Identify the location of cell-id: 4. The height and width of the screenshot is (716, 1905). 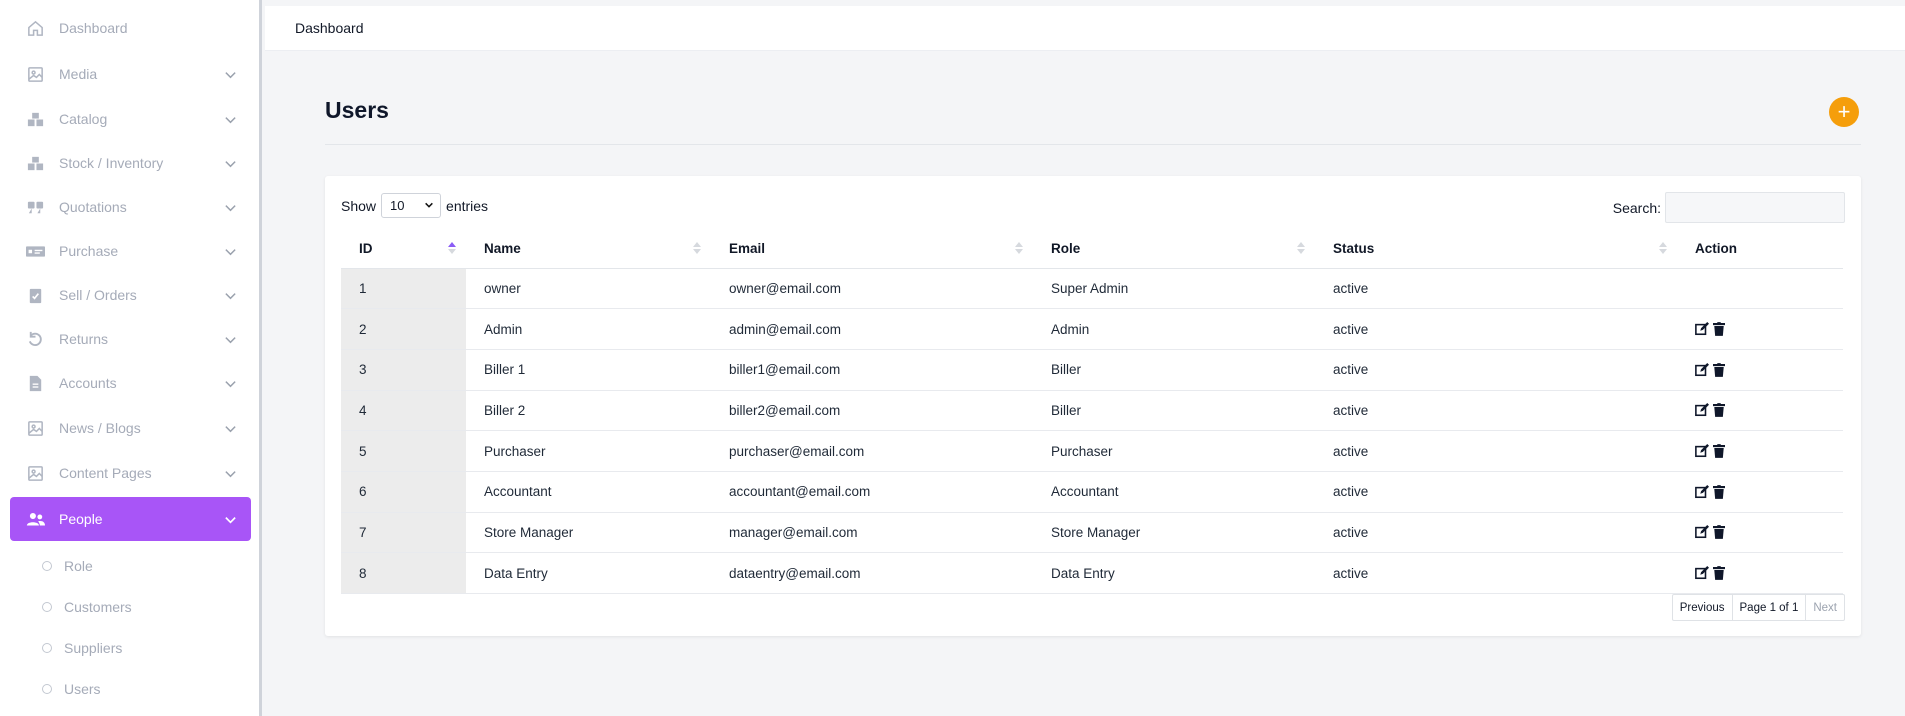
(403, 411).